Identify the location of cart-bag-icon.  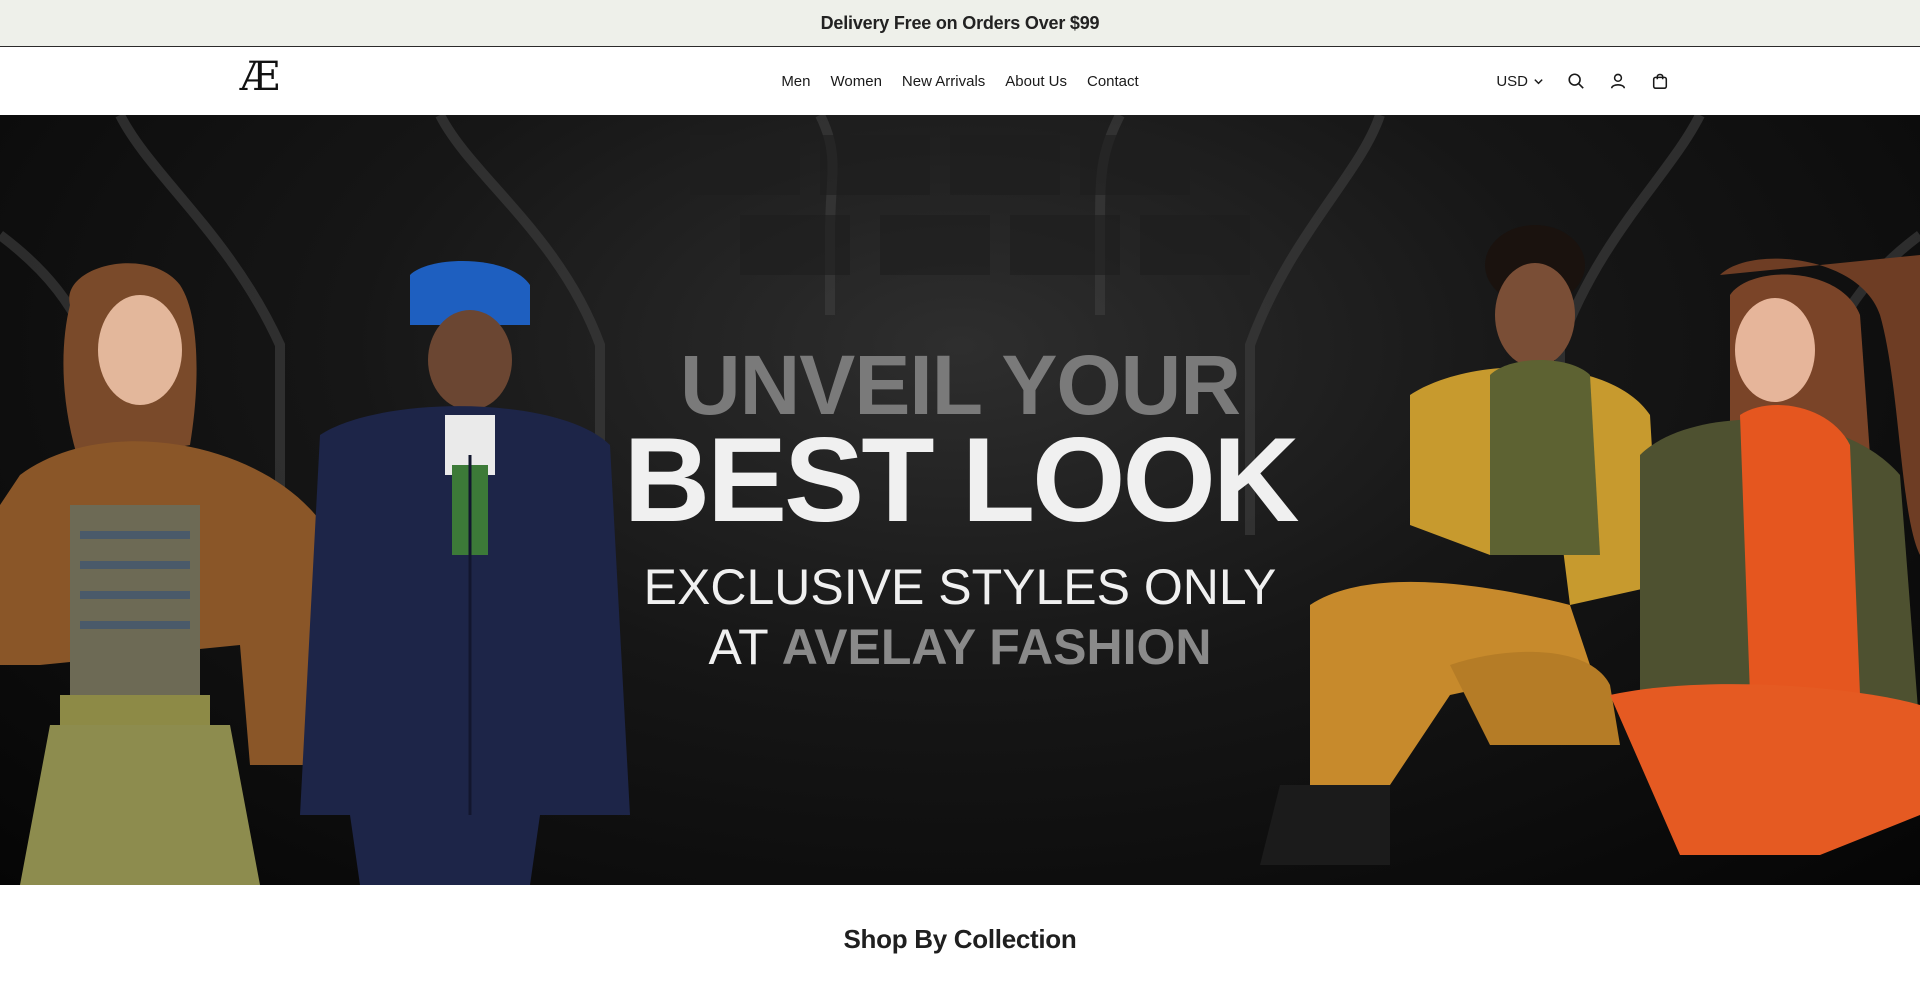
(1660, 81).